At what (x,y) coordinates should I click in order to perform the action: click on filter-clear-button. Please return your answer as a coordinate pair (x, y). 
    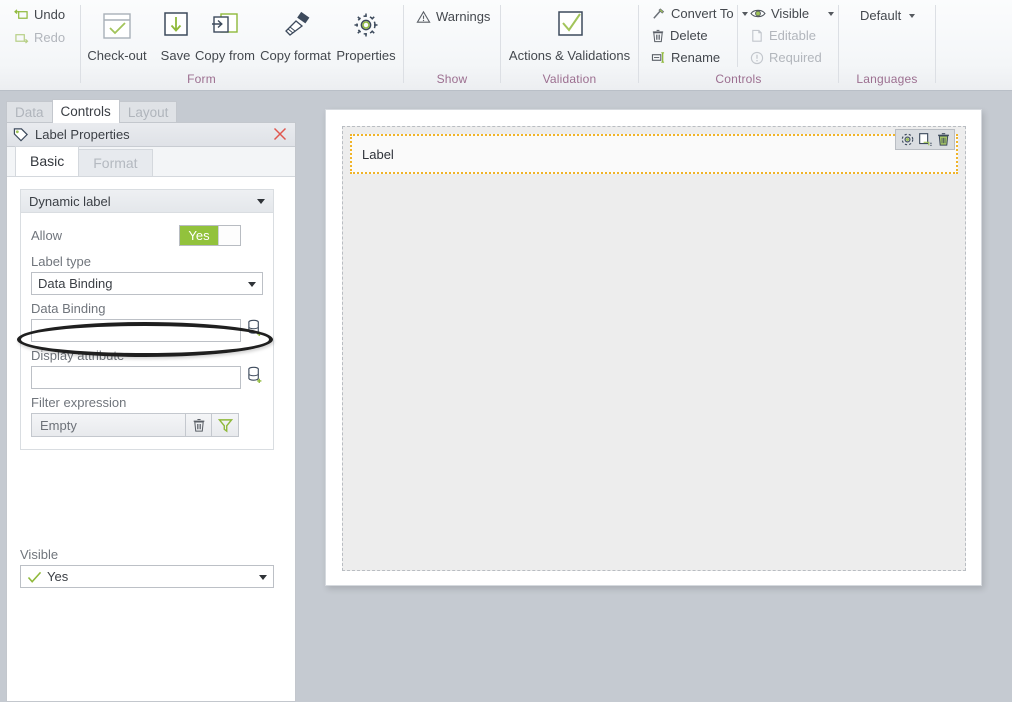
    Looking at the image, I should click on (199, 425).